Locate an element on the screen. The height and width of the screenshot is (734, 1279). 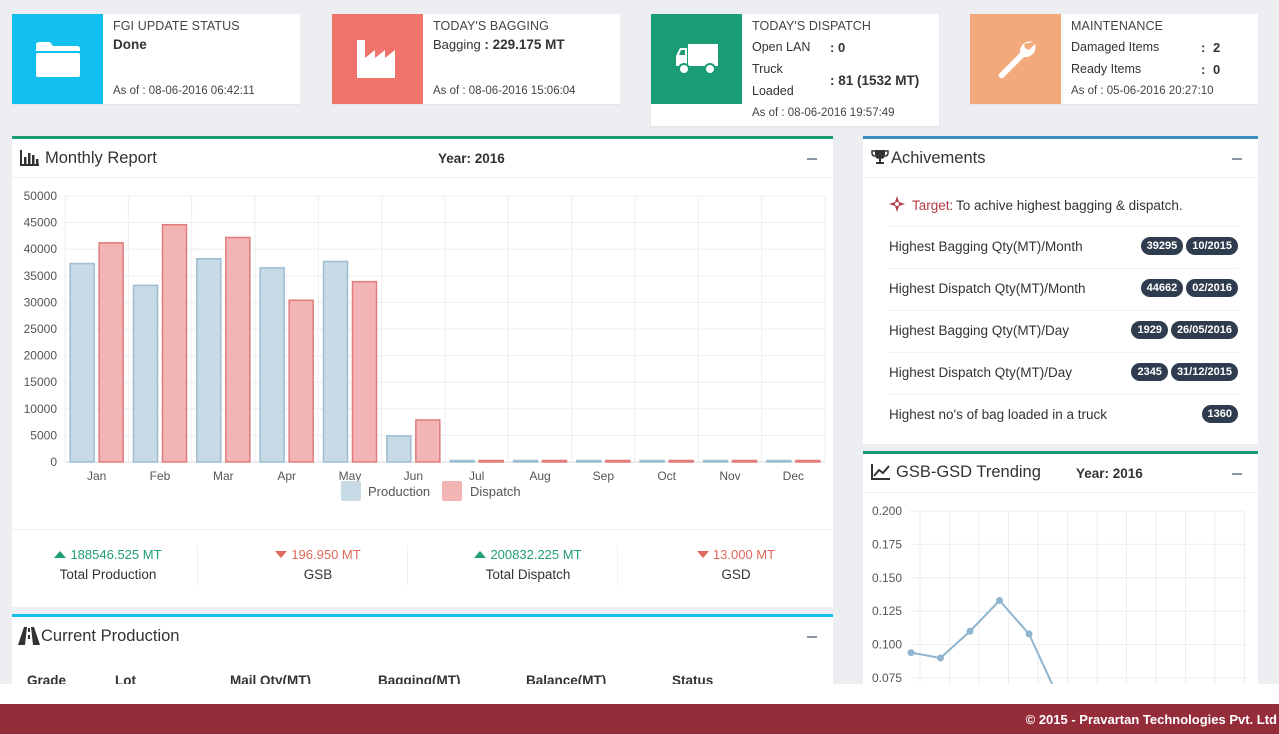
stats-divider is located at coordinates (422, 529).